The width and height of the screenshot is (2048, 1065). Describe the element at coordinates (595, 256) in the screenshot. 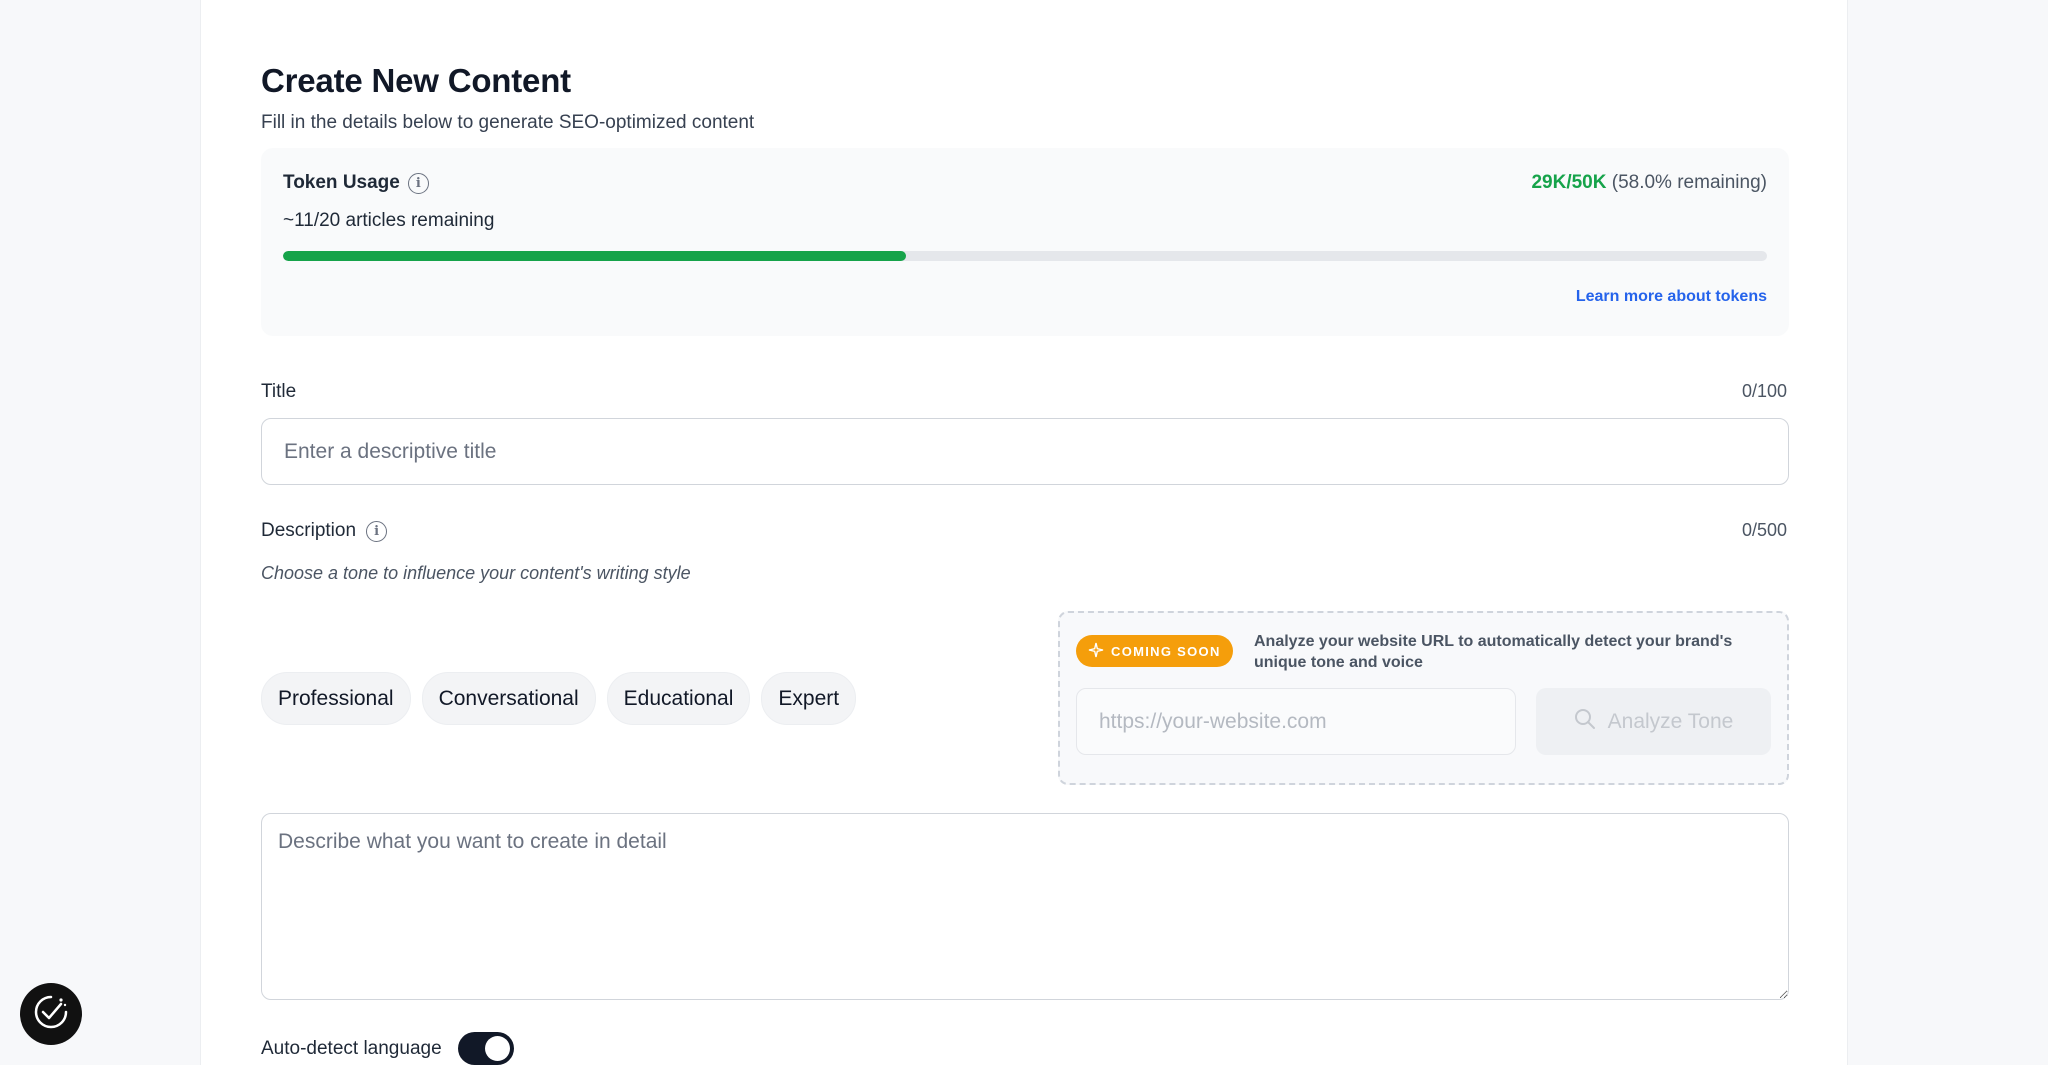

I see `token-progress-fill` at that location.